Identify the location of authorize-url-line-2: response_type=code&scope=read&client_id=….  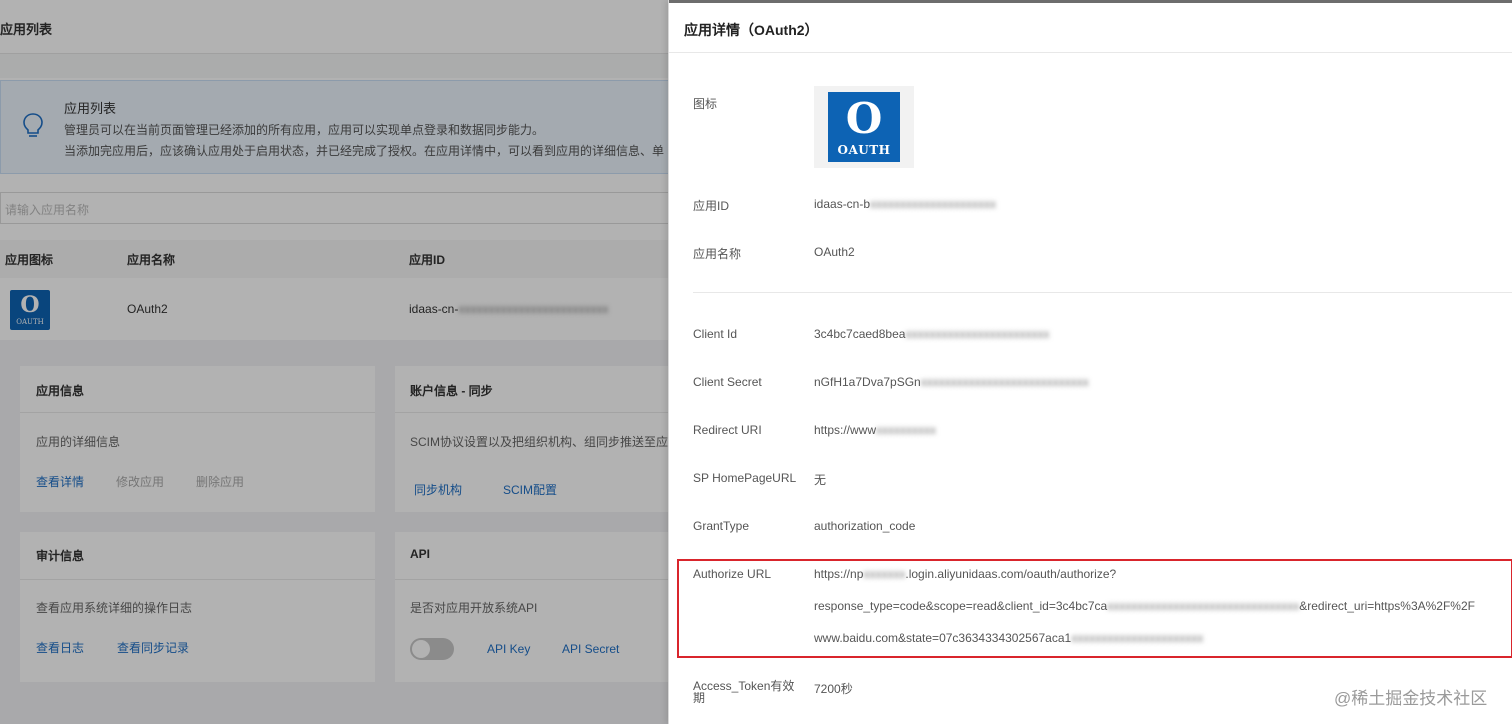
(1144, 606).